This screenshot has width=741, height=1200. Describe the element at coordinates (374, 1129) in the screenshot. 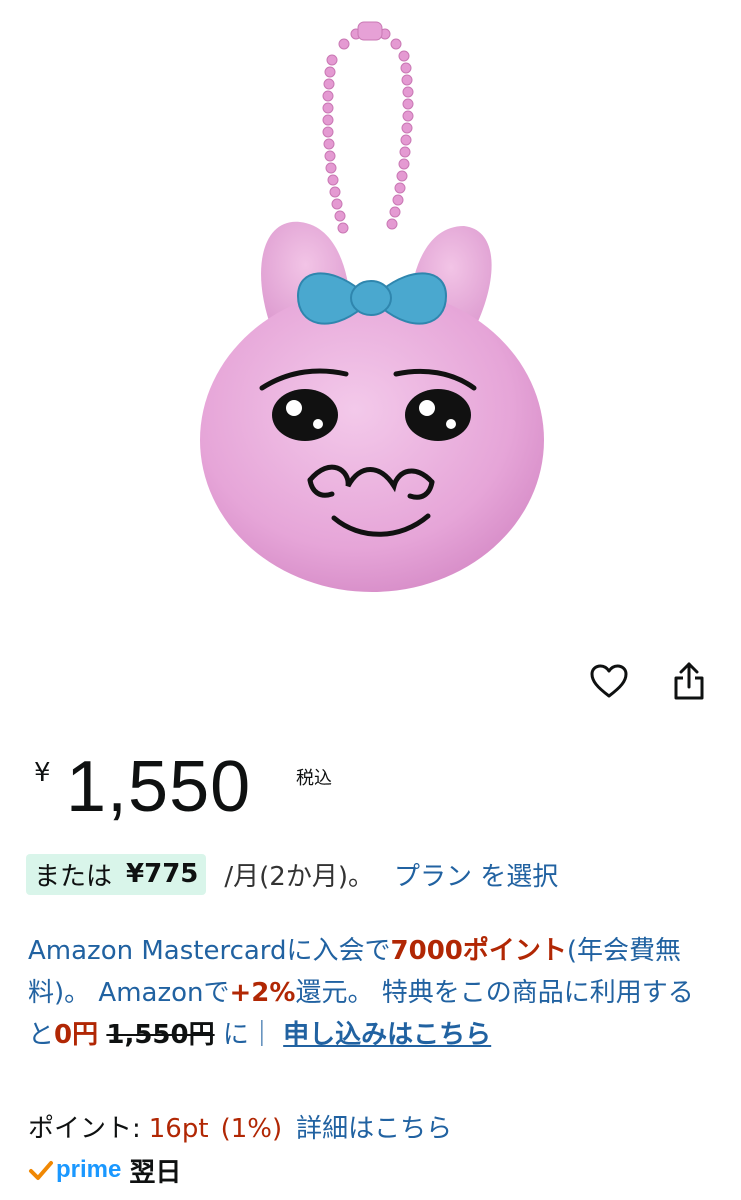

I see `points-detail-link: 詳細はこちら` at that location.